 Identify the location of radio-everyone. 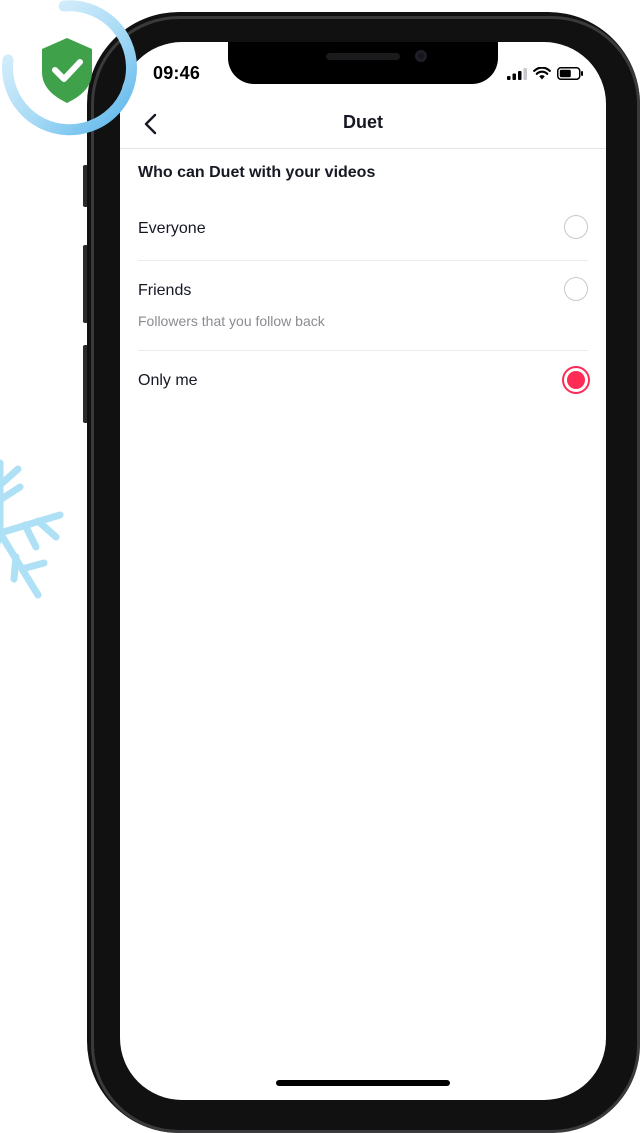
(576, 227).